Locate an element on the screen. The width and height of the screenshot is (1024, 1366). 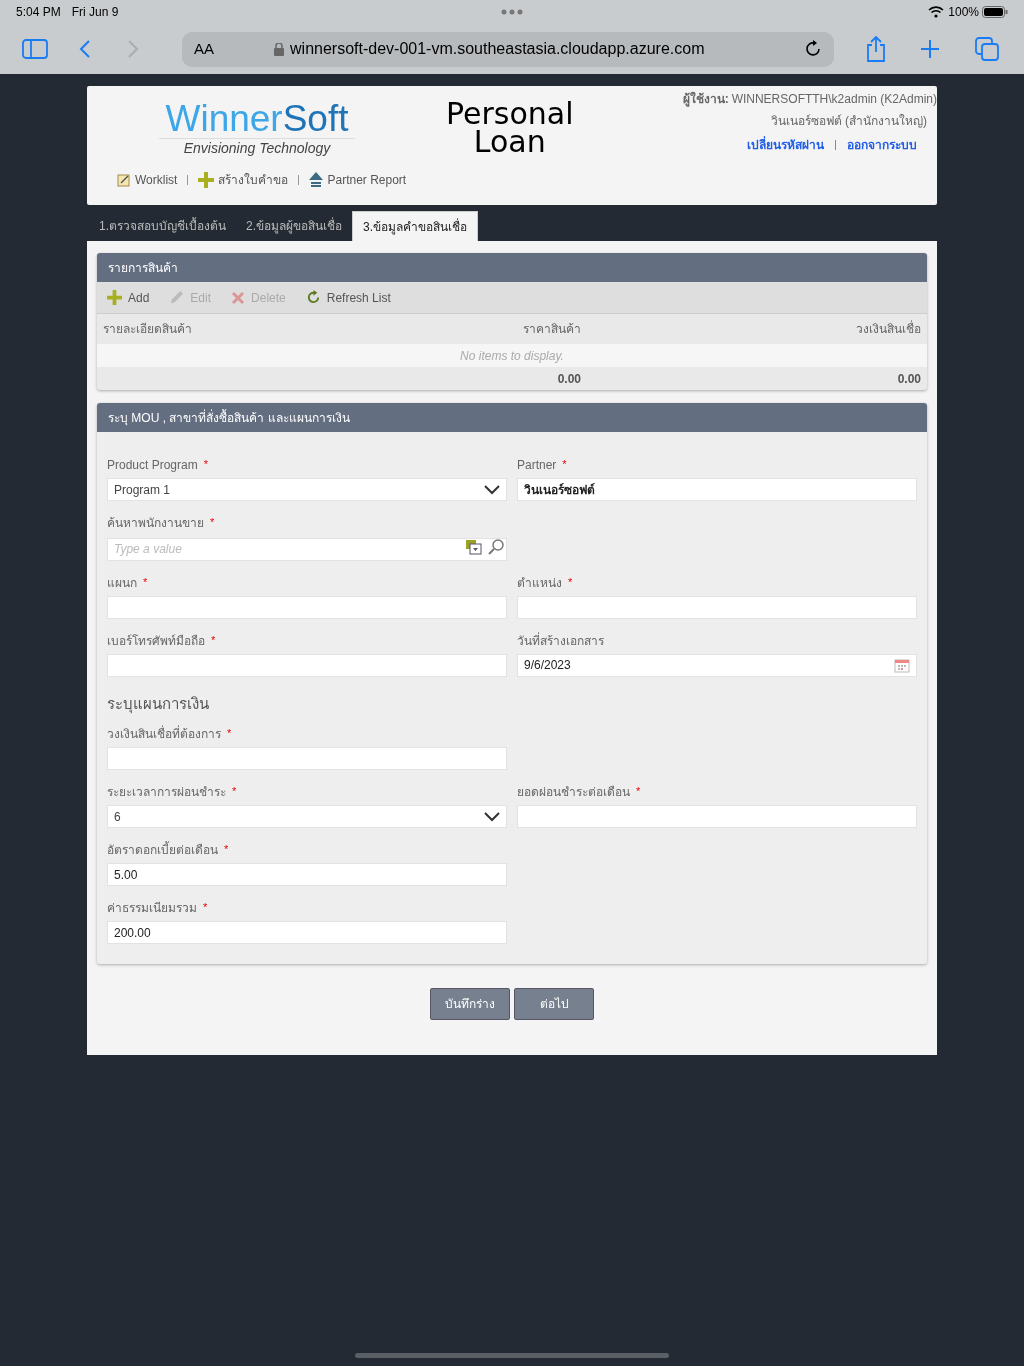
step-tab: 2.ข้อมูลผู้ขอสินเชื่อ is located at coordinates (294, 226).